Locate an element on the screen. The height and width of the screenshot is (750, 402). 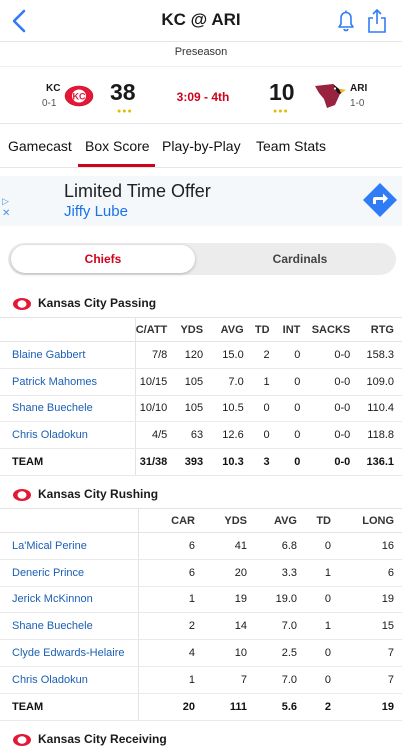
chiefs-logo-icon: KC is located at coordinates (79, 96).